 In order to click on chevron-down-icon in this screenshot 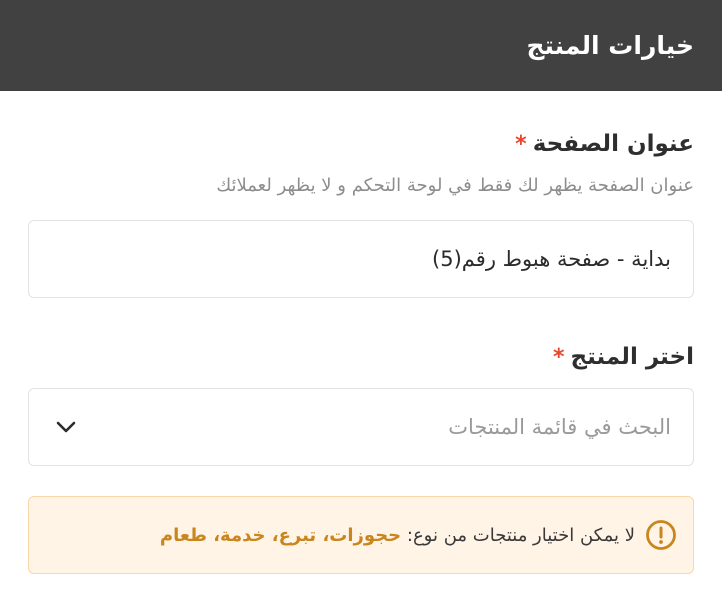, I will do `click(66, 427)`.